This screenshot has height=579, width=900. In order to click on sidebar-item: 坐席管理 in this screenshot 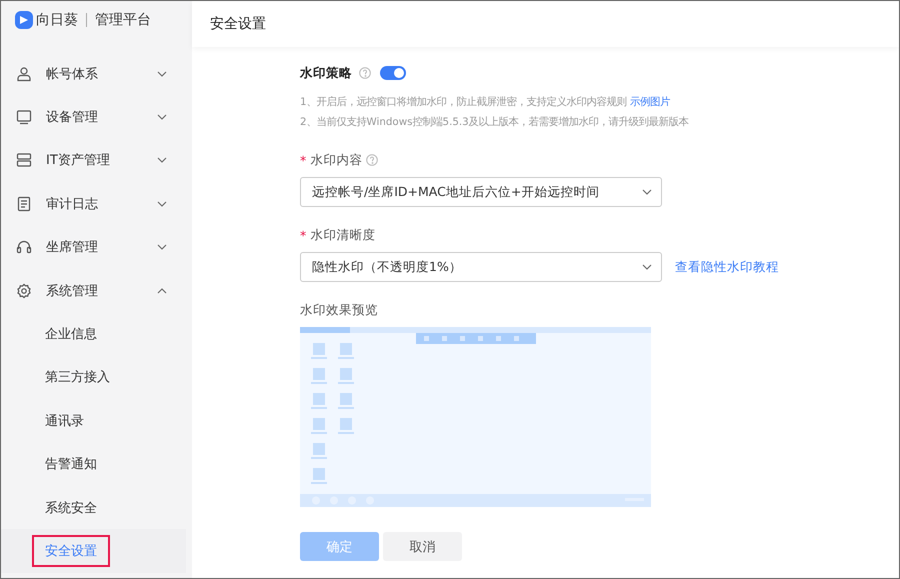, I will do `click(96, 247)`.